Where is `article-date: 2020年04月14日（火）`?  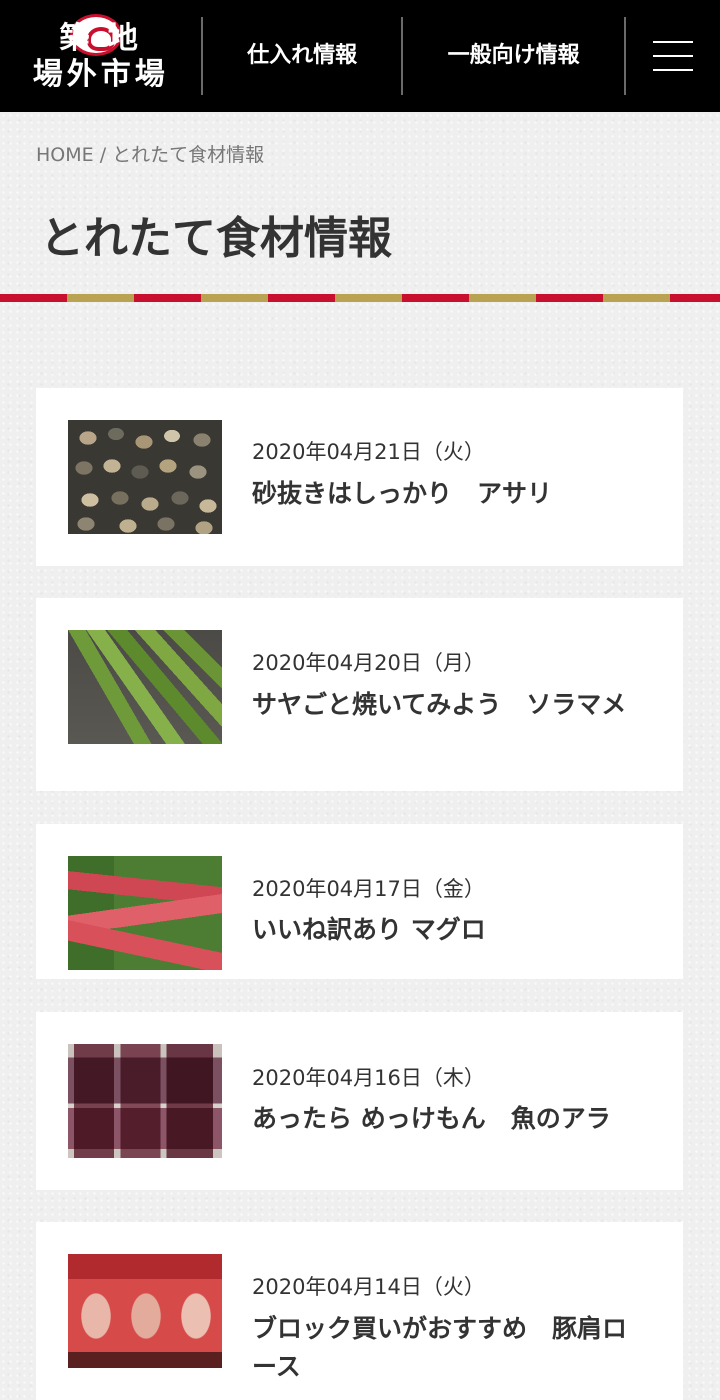
article-date: 2020年04月14日（火） is located at coordinates (368, 1287).